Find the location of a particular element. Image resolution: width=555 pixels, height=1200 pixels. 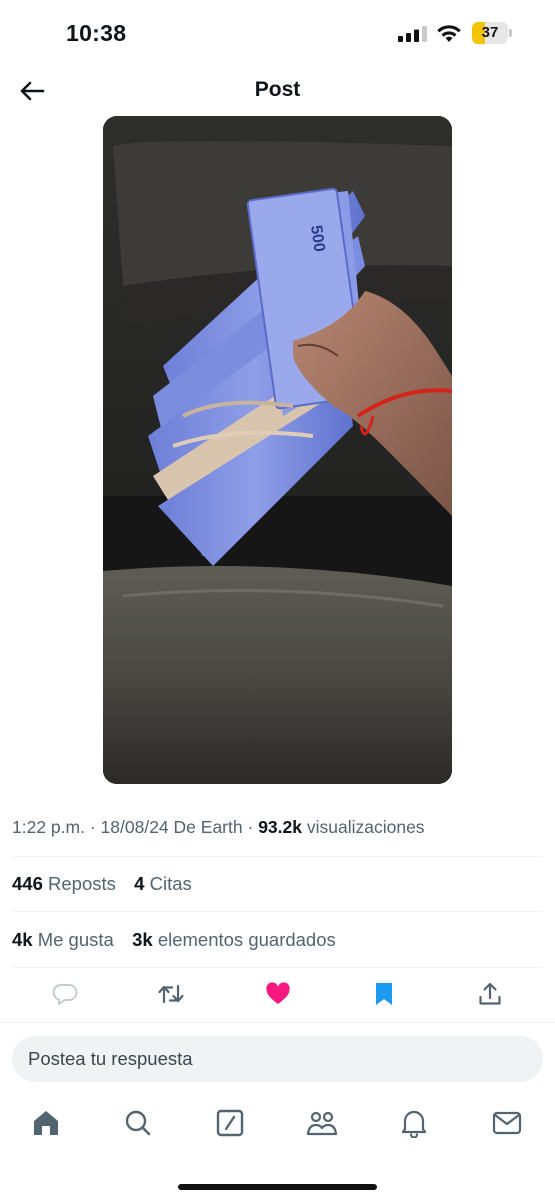

cellular-signal-icon is located at coordinates (412, 34).